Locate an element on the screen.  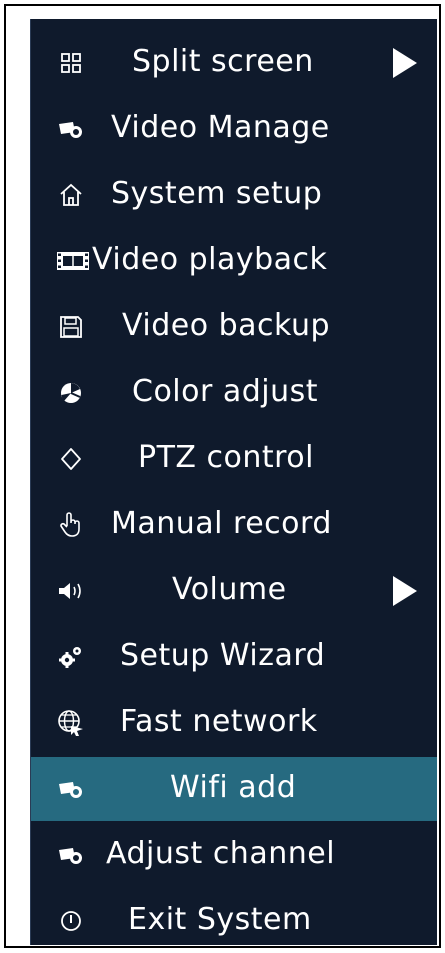
menu-item-label: System setup is located at coordinates (217, 194).